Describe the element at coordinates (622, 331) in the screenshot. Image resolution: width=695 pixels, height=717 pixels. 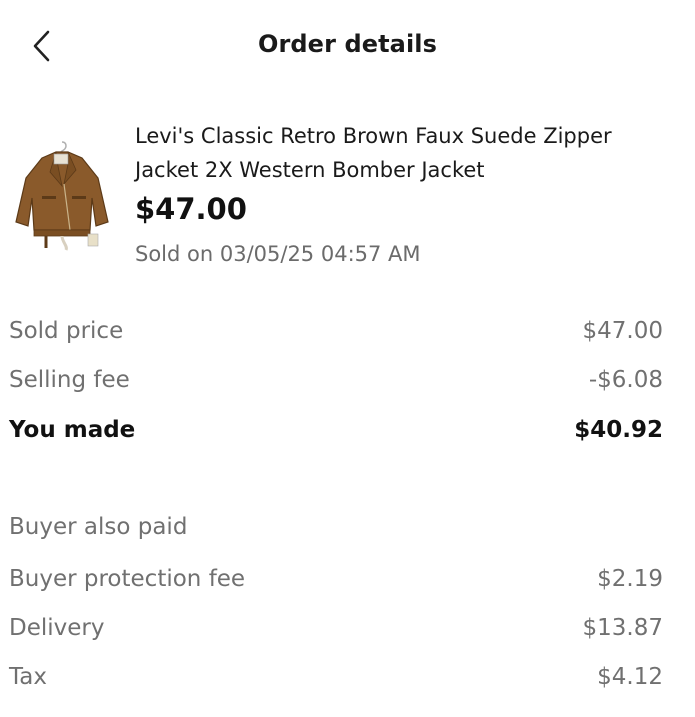
I see `sold-price-value: $47.00` at that location.